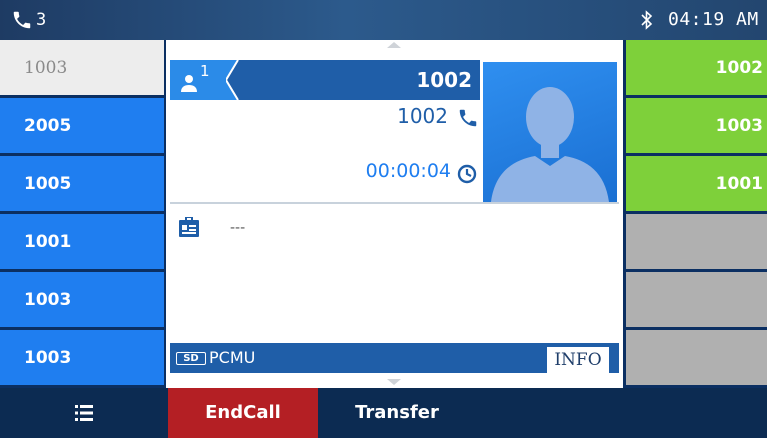 The height and width of the screenshot is (438, 767). I want to click on chevron-left-icon, so click(238, 80).